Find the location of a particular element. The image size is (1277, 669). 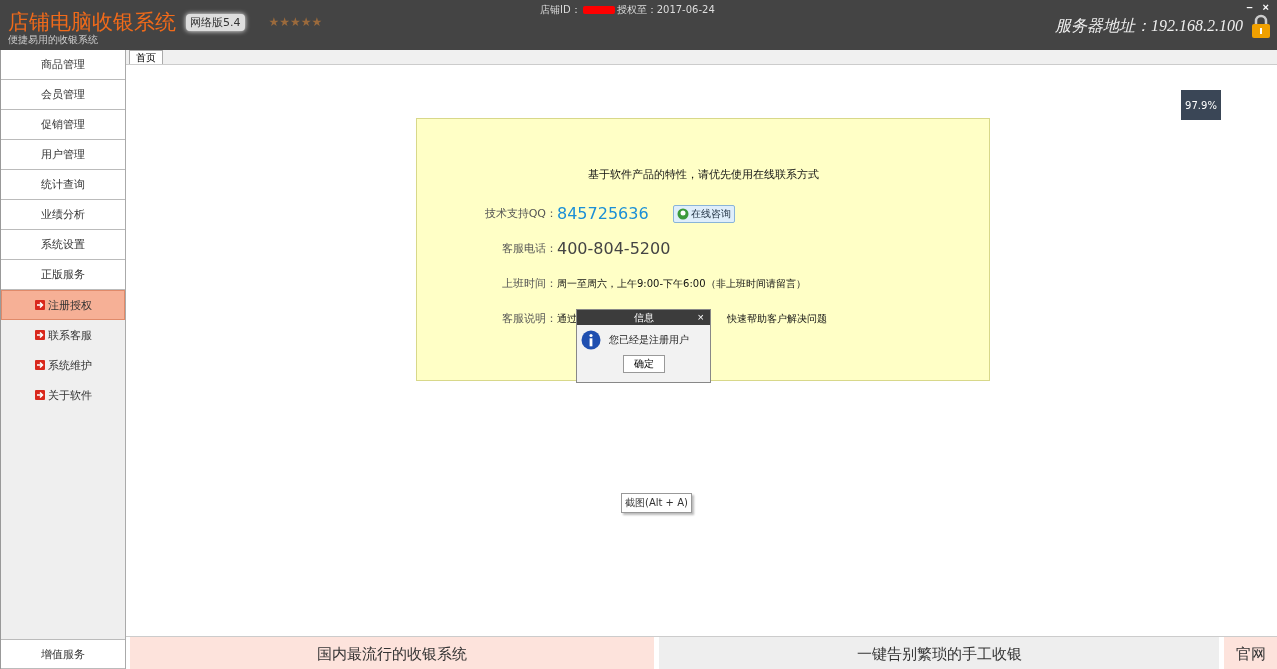

tooltip: 截图(Alt + A) is located at coordinates (656, 503).